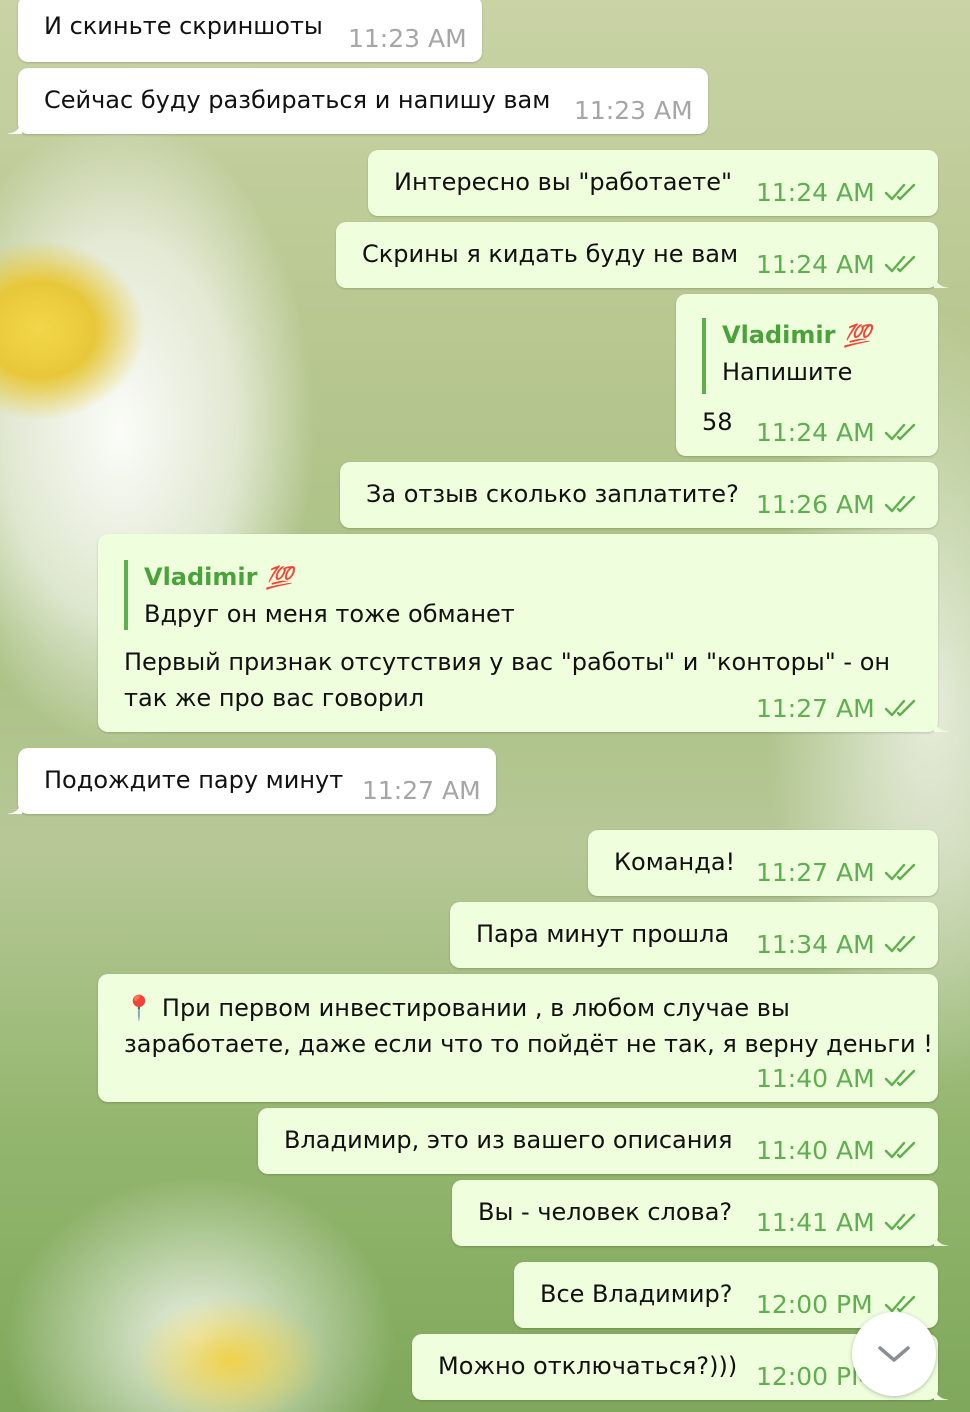 The width and height of the screenshot is (970, 1412). I want to click on message-text: Скрины я кидать буду не вам, so click(550, 254).